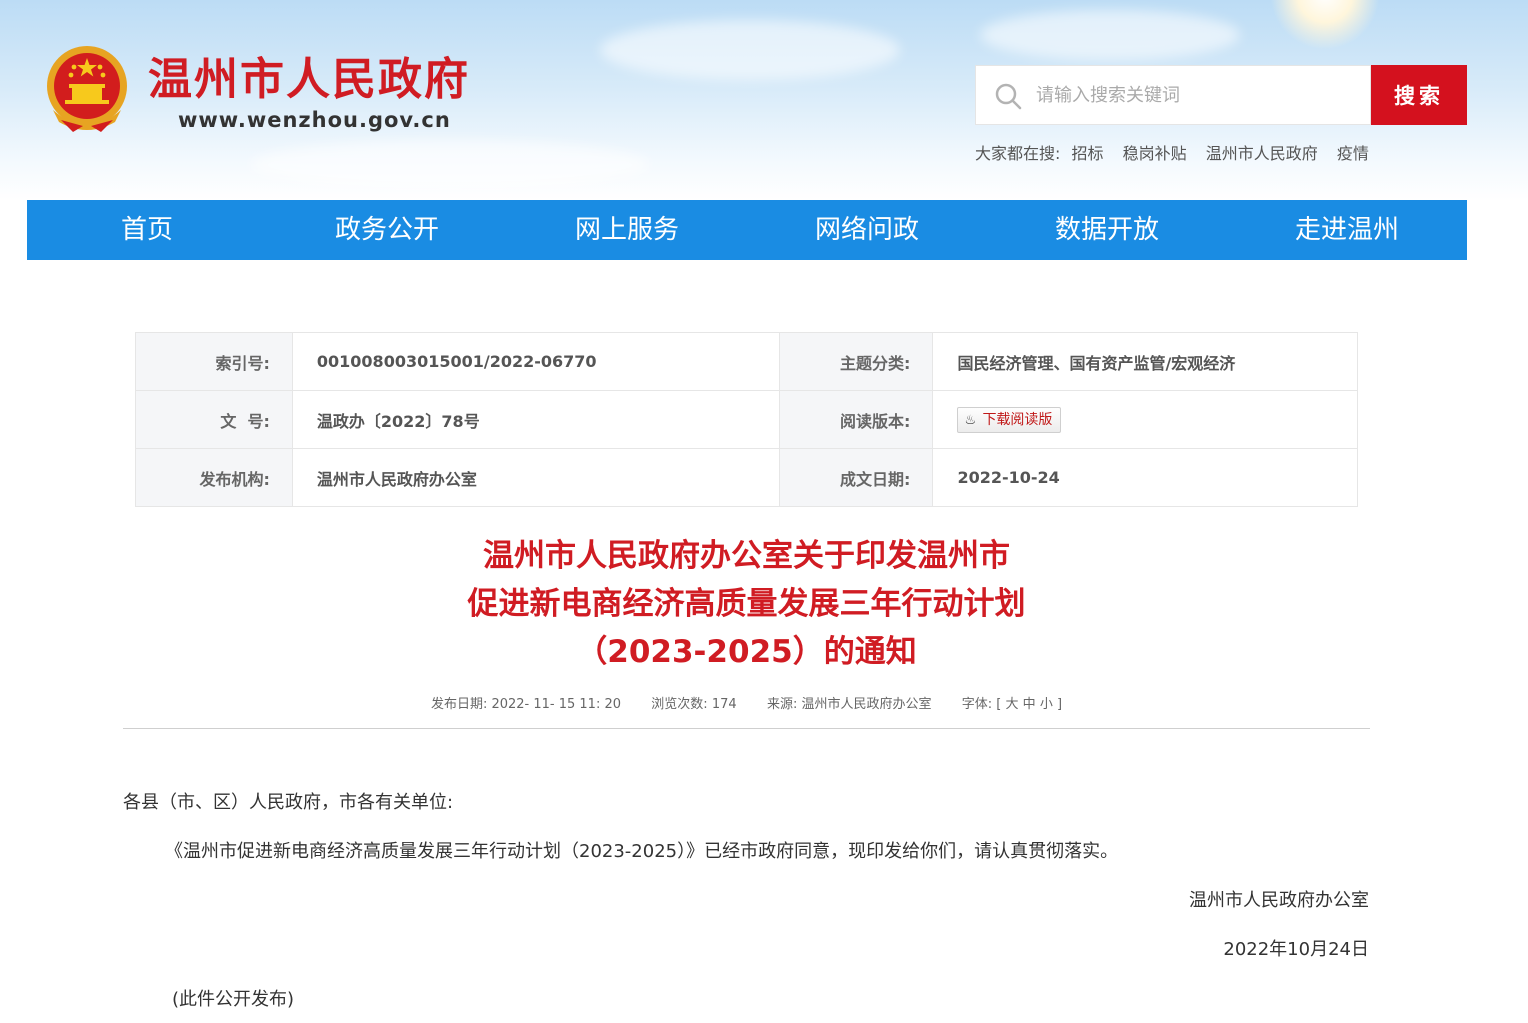 The width and height of the screenshot is (1528, 1023). What do you see at coordinates (87, 89) in the screenshot?
I see `national-emblem-icon` at bounding box center [87, 89].